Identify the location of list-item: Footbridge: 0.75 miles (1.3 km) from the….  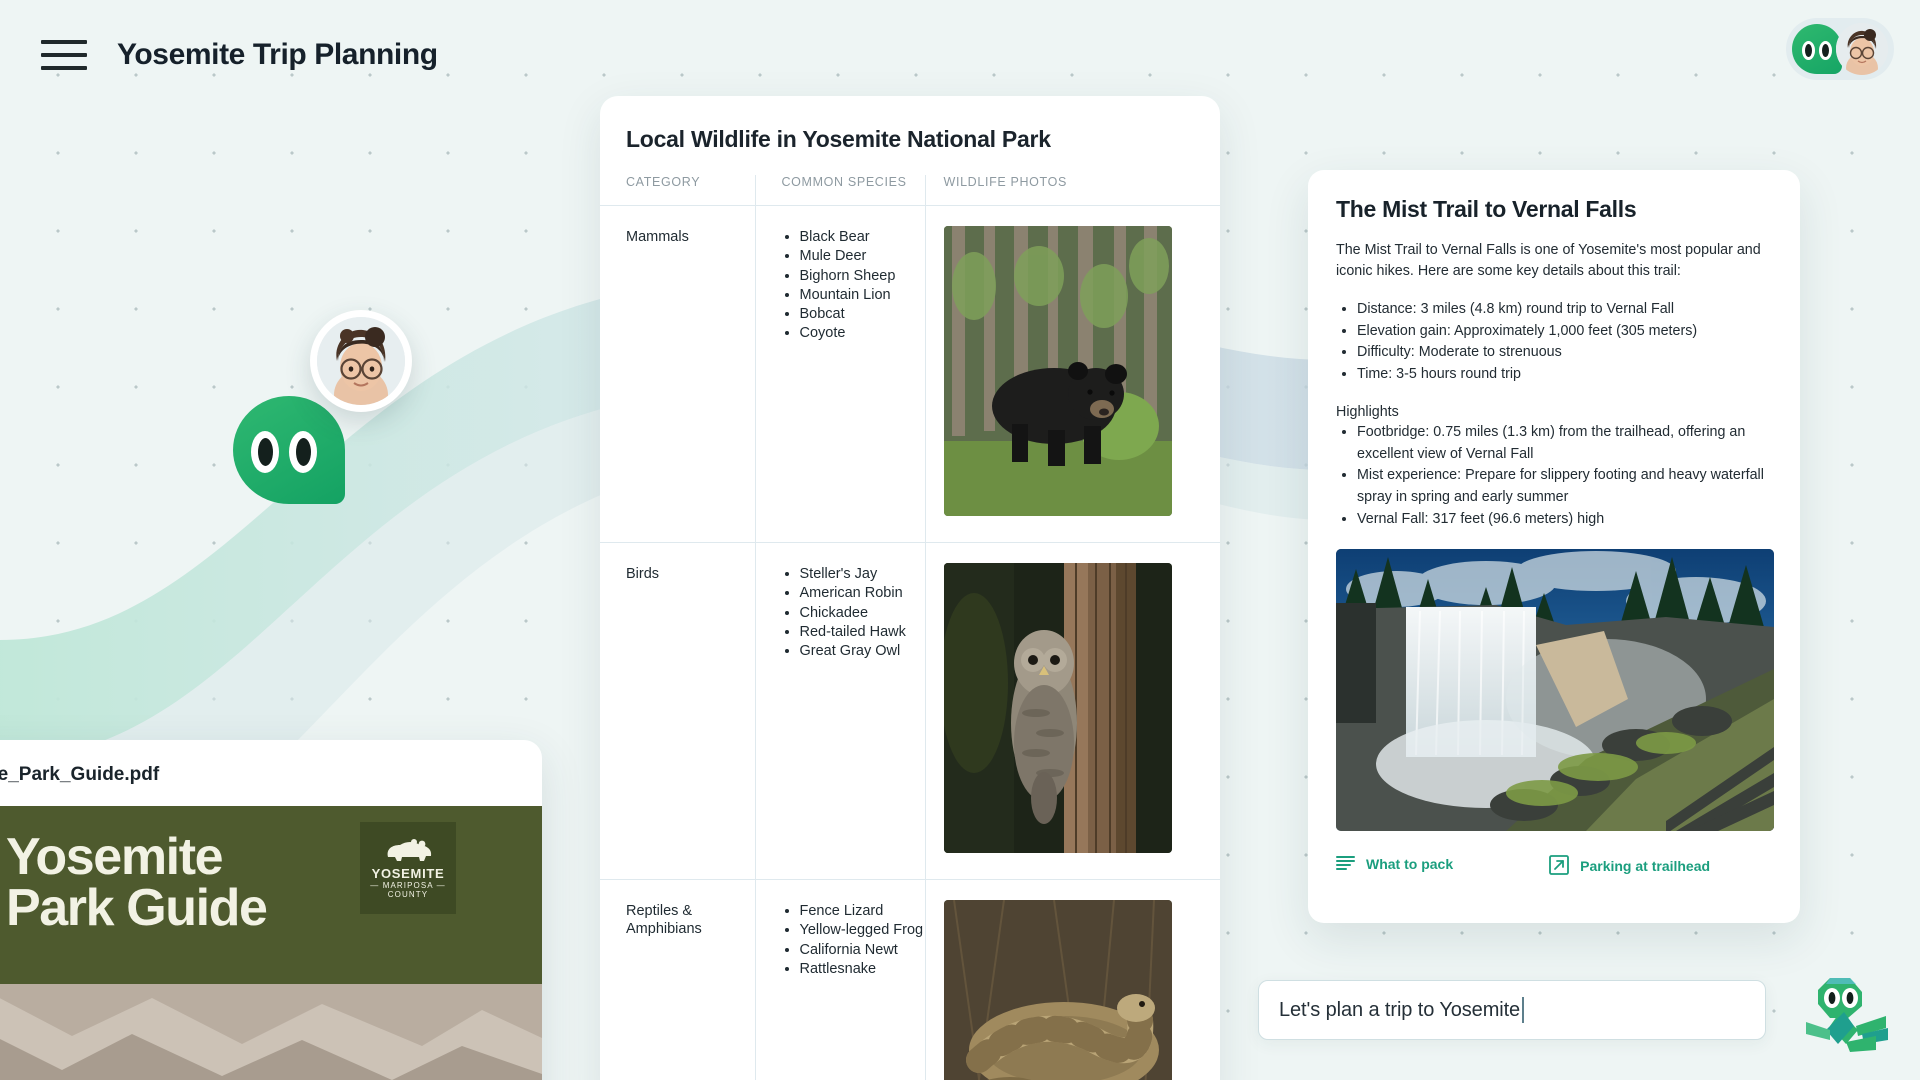
(1564, 443).